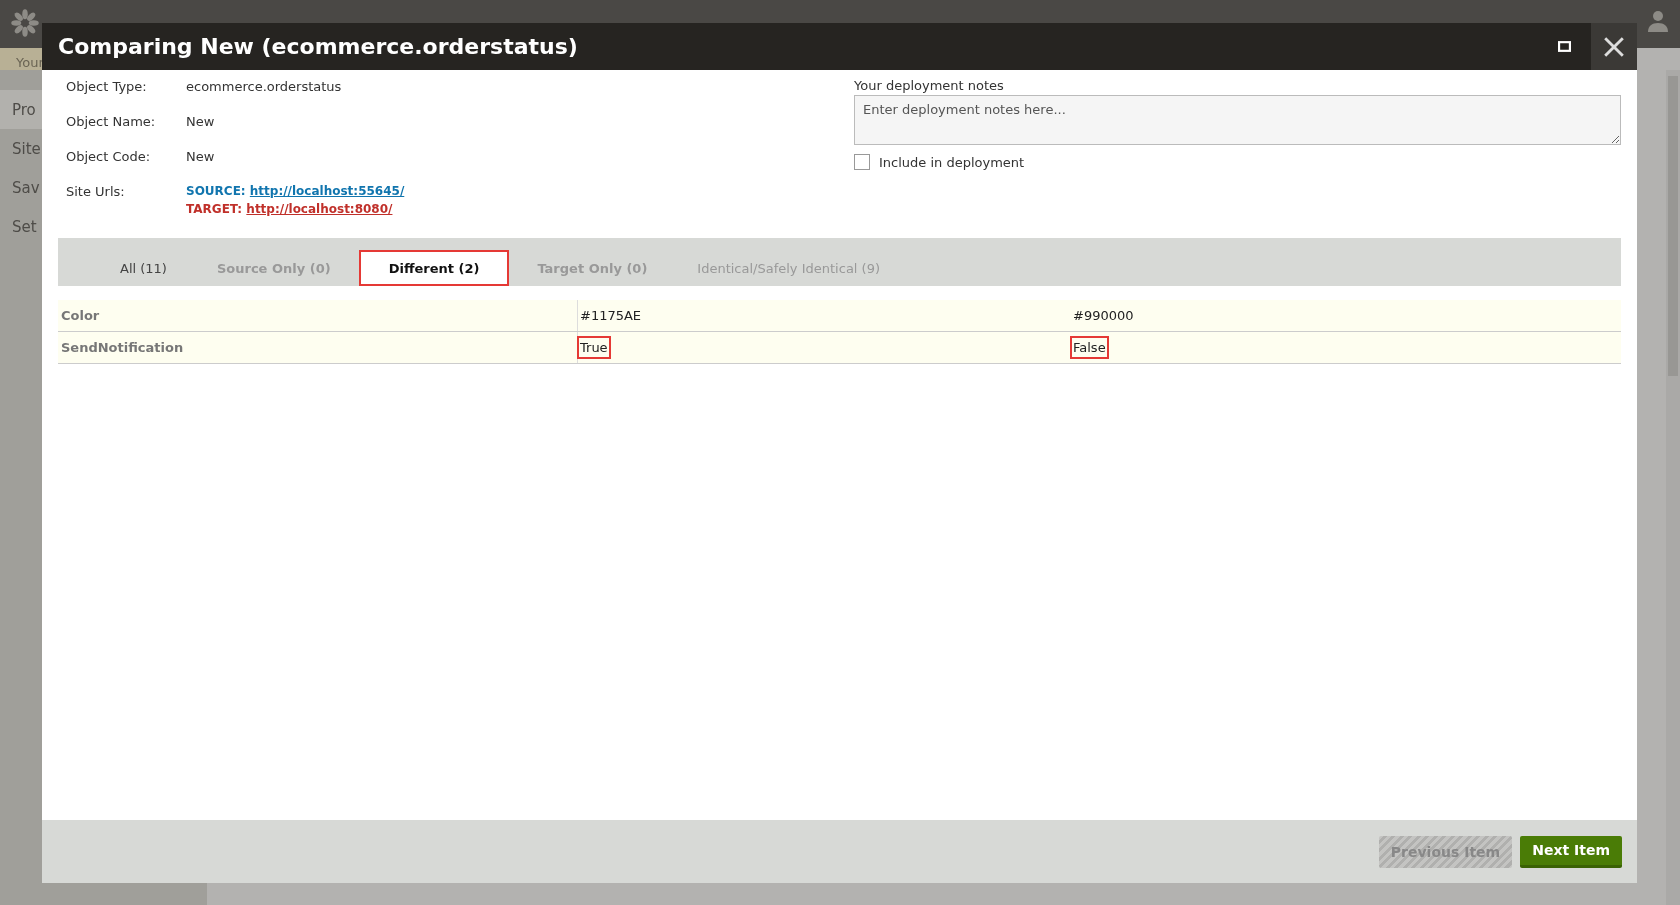 The width and height of the screenshot is (1680, 905). Describe the element at coordinates (80, 315) in the screenshot. I see `field-name: Color` at that location.